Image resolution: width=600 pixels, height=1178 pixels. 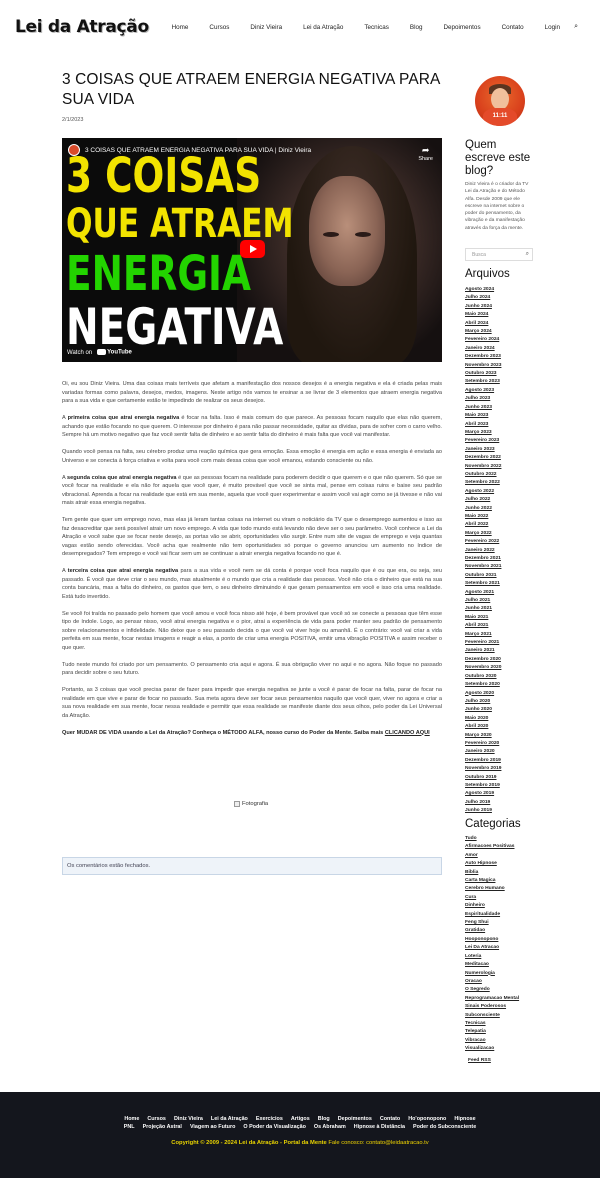 What do you see at coordinates (483, 500) in the screenshot?
I see `archive-link: Julho 2022` at bounding box center [483, 500].